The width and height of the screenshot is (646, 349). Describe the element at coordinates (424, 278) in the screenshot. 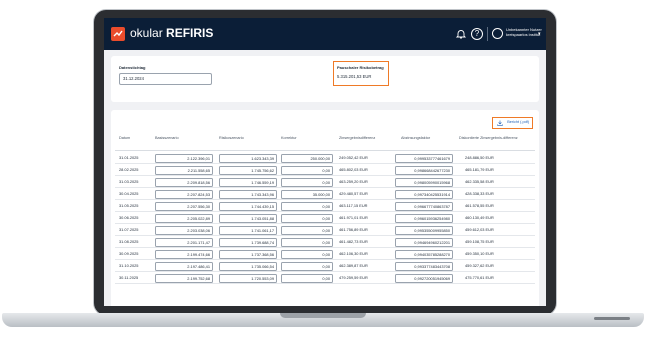

I see `faktor-input: 0,992720051945069` at that location.